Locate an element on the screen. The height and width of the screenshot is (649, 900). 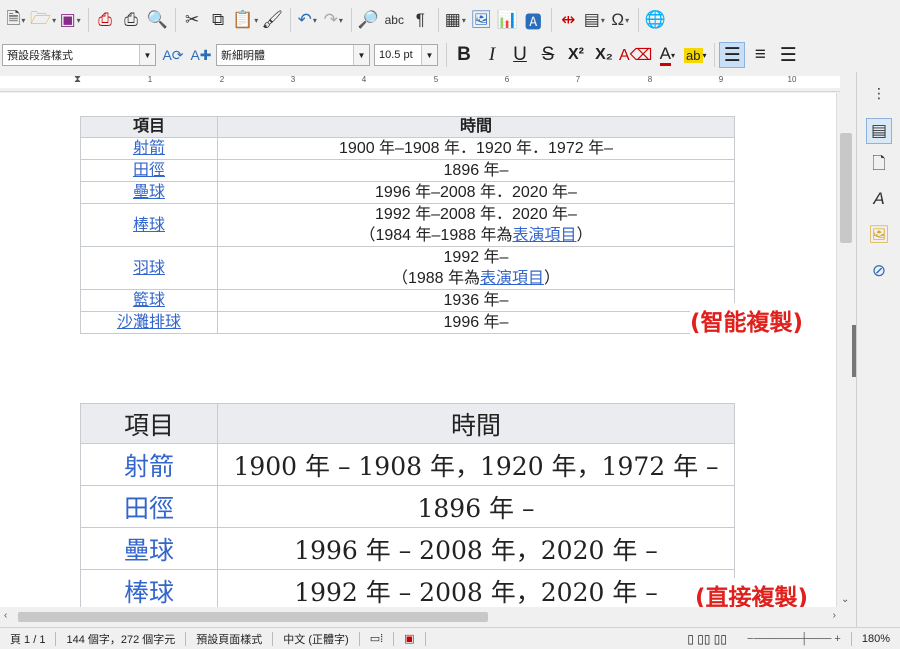
chevron-down-icon: ⌄ is located at coordinates (845, 599).